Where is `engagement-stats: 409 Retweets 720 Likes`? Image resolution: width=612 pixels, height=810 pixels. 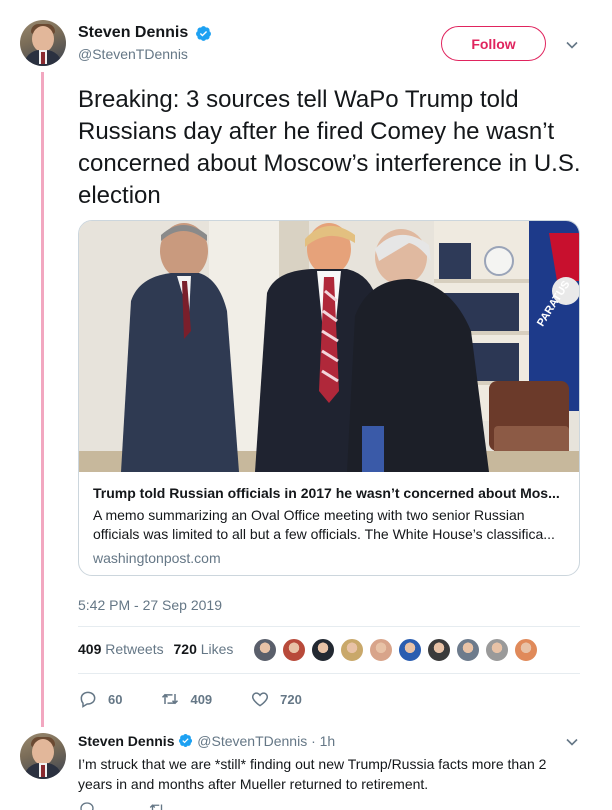
engagement-stats: 409 Retweets 720 Likes is located at coordinates (158, 649).